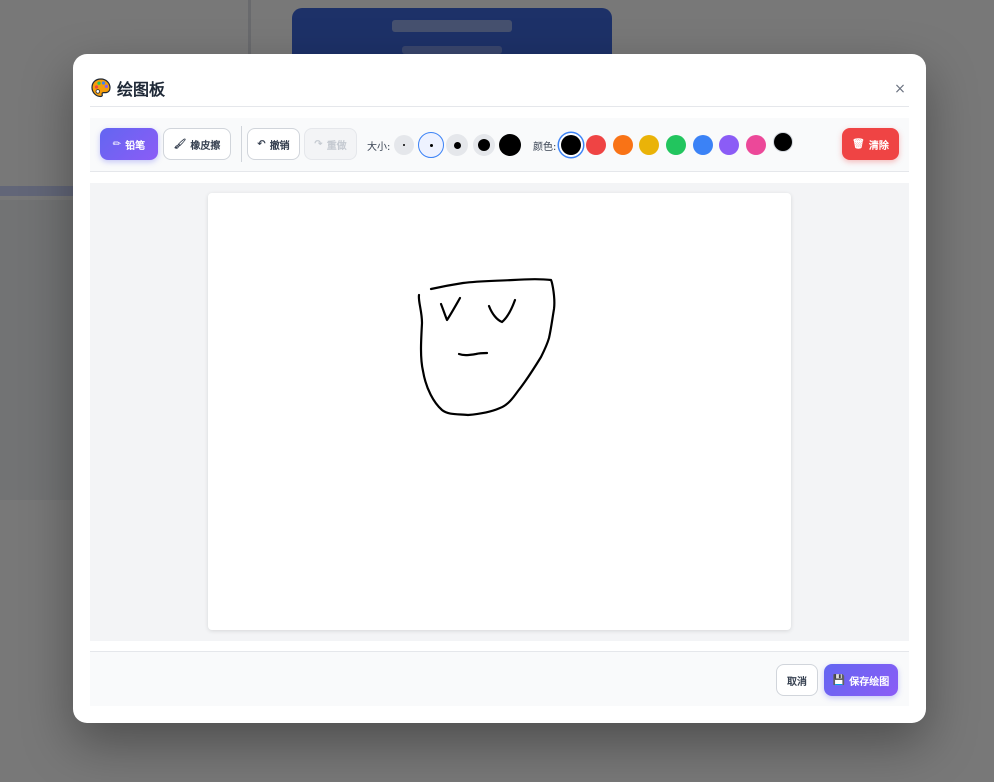 Image resolution: width=994 pixels, height=782 pixels. I want to click on color-swatch-green, so click(676, 145).